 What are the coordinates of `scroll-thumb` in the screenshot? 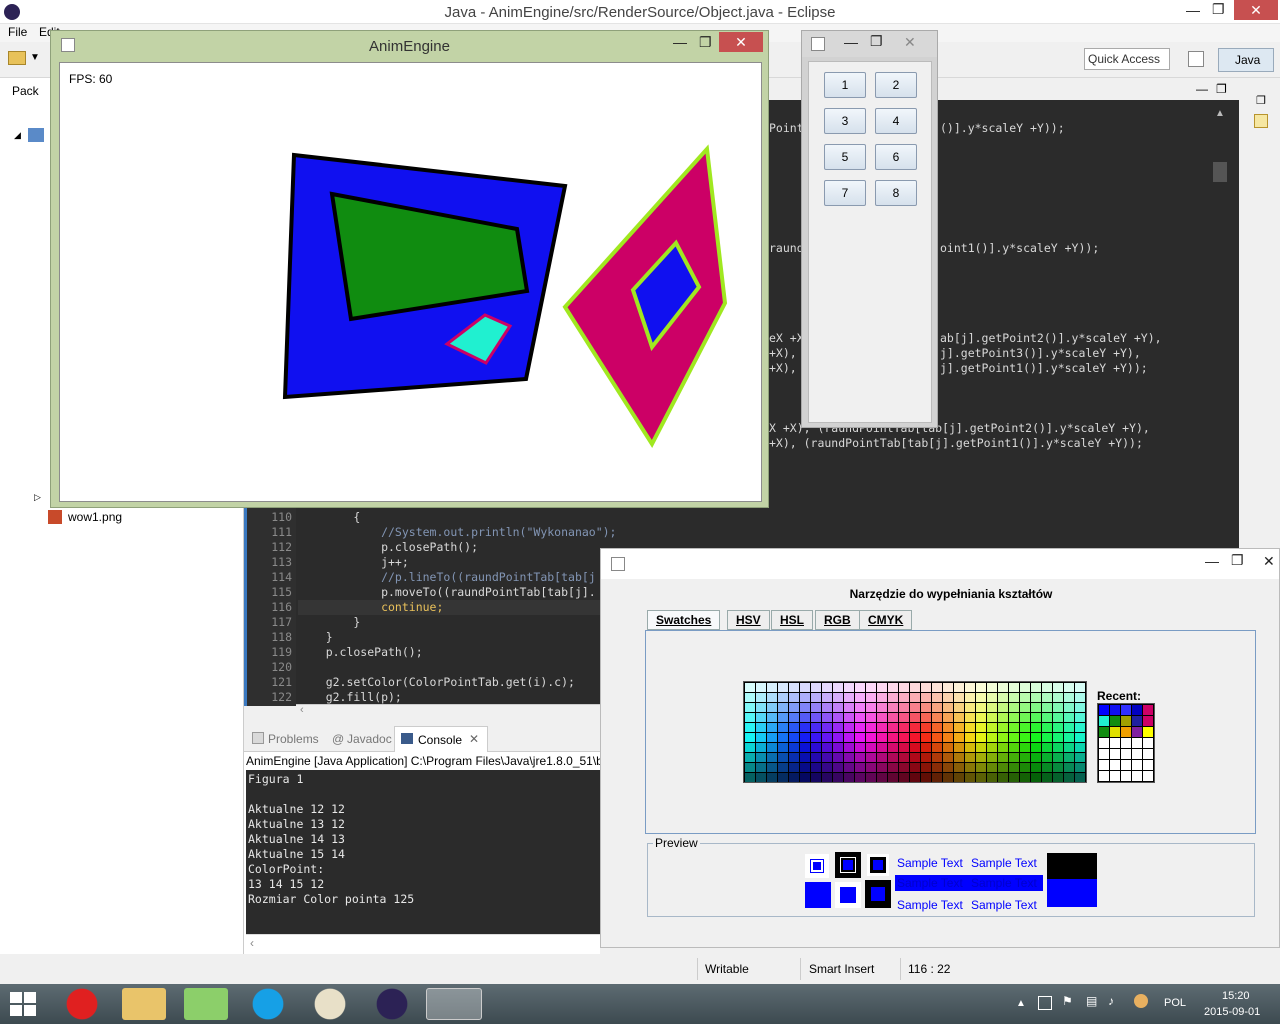 It's located at (1220, 172).